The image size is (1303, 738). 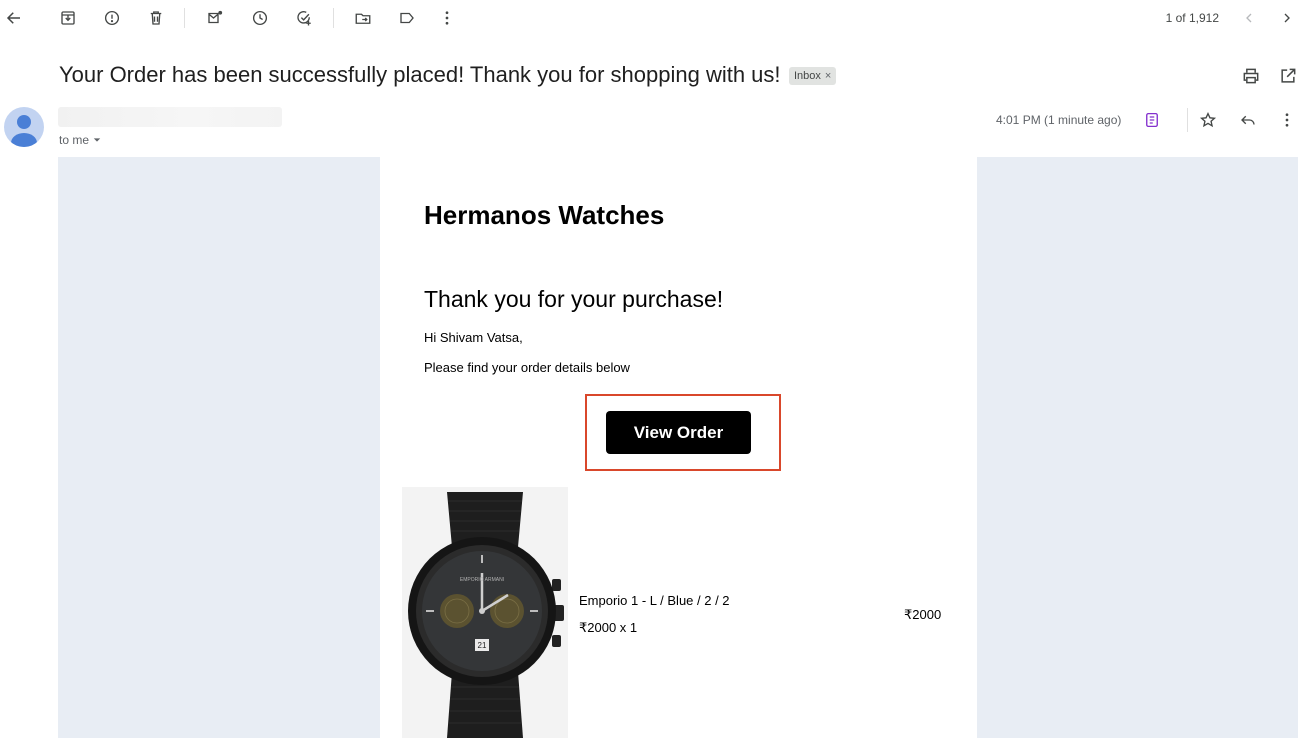 What do you see at coordinates (74, 140) in the screenshot?
I see `recipient-text: to me` at bounding box center [74, 140].